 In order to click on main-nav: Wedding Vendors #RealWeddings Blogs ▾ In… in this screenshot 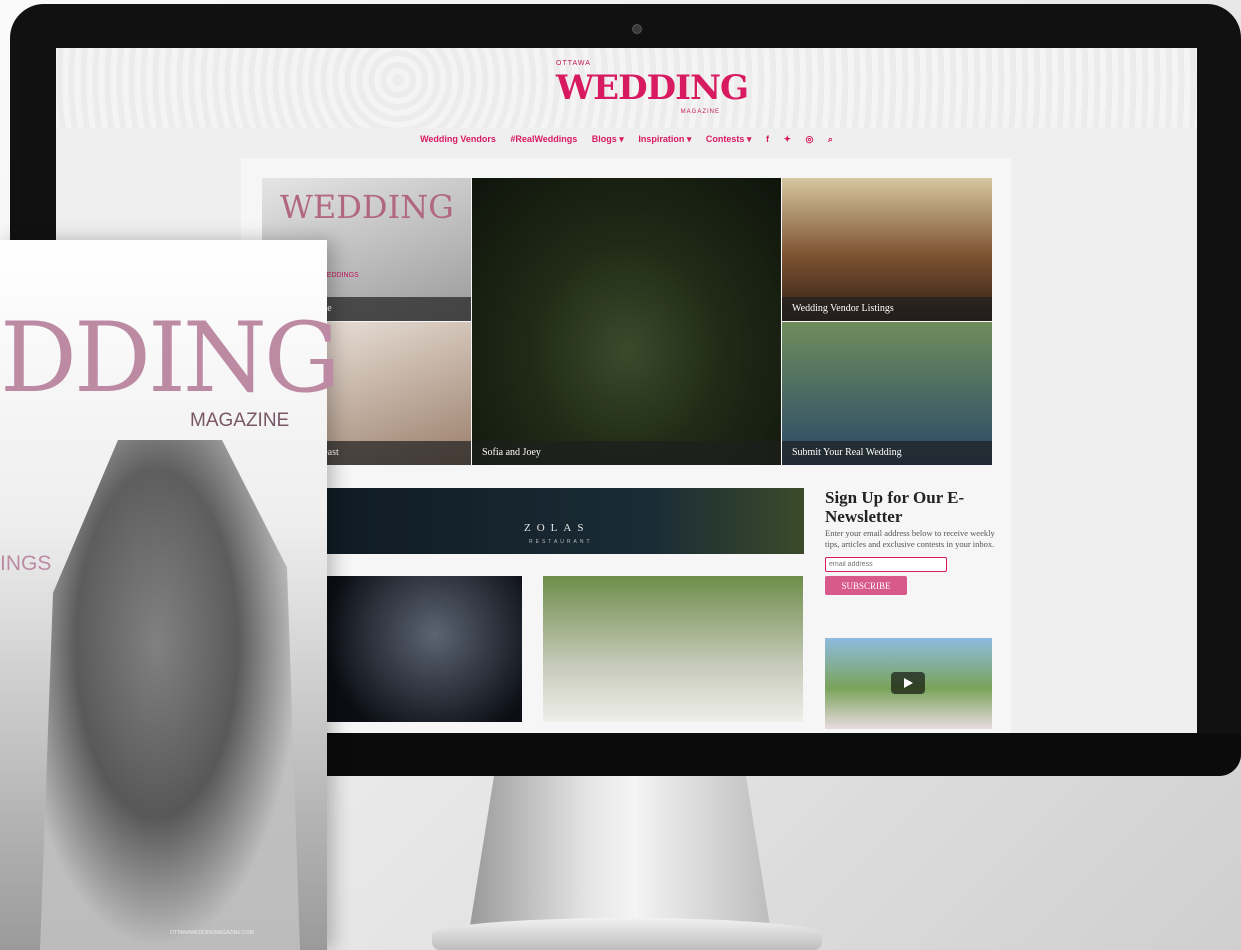, I will do `click(626, 143)`.